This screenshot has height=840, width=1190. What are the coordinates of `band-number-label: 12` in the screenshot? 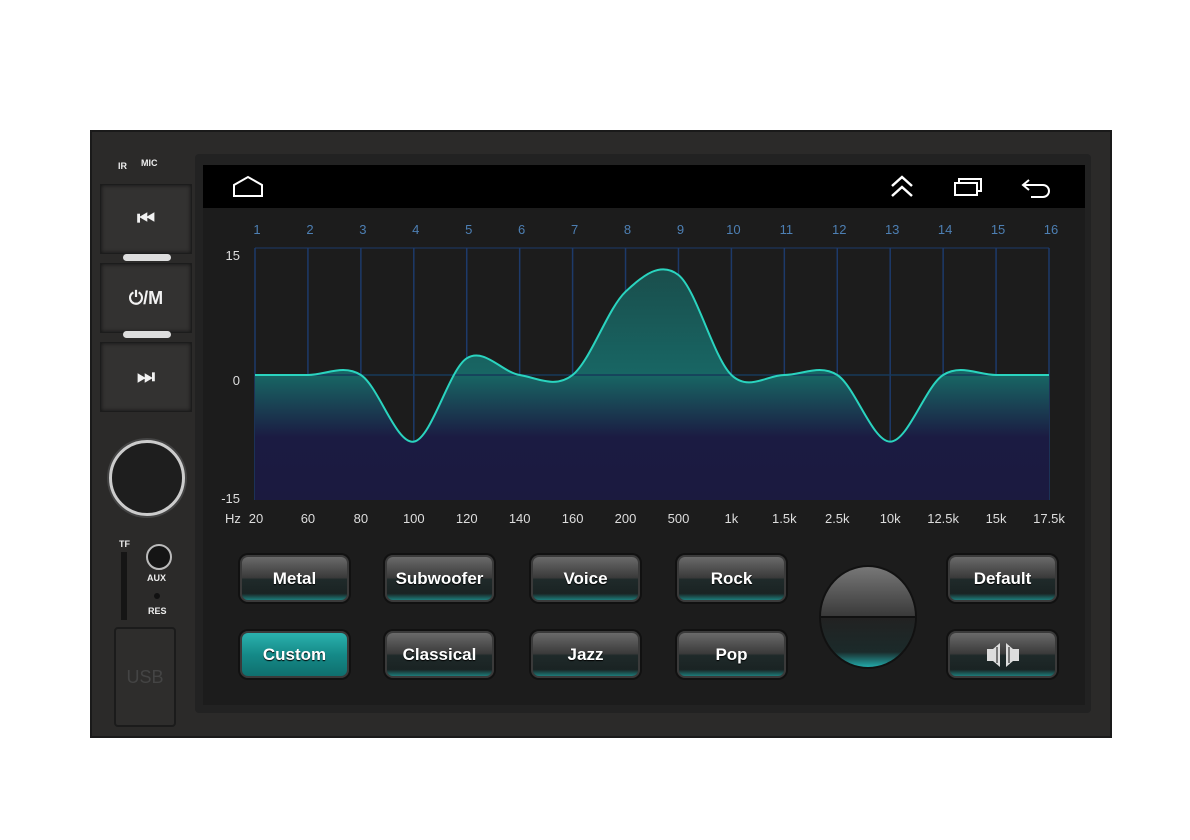 It's located at (839, 229).